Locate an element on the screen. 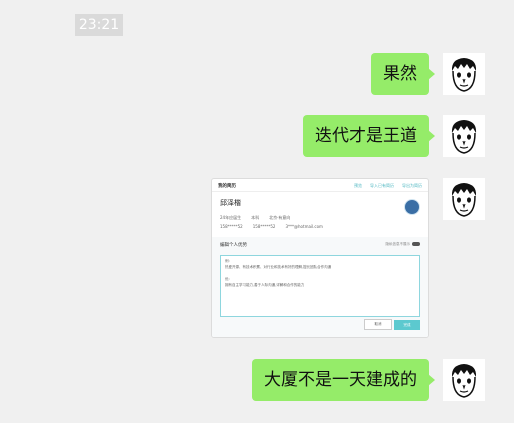 The image size is (514, 423). textarea-line: 拥有自主学习能力,善于人际沟通,详解和合作的能力 is located at coordinates (265, 285).